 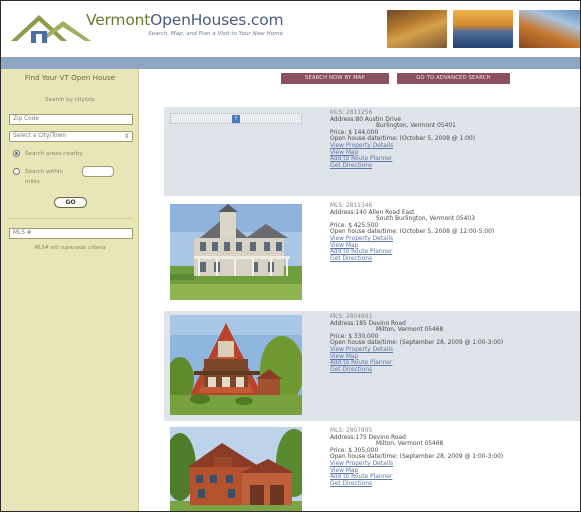 What do you see at coordinates (54, 154) in the screenshot?
I see `search-nearby-label: Search areas nearby` at bounding box center [54, 154].